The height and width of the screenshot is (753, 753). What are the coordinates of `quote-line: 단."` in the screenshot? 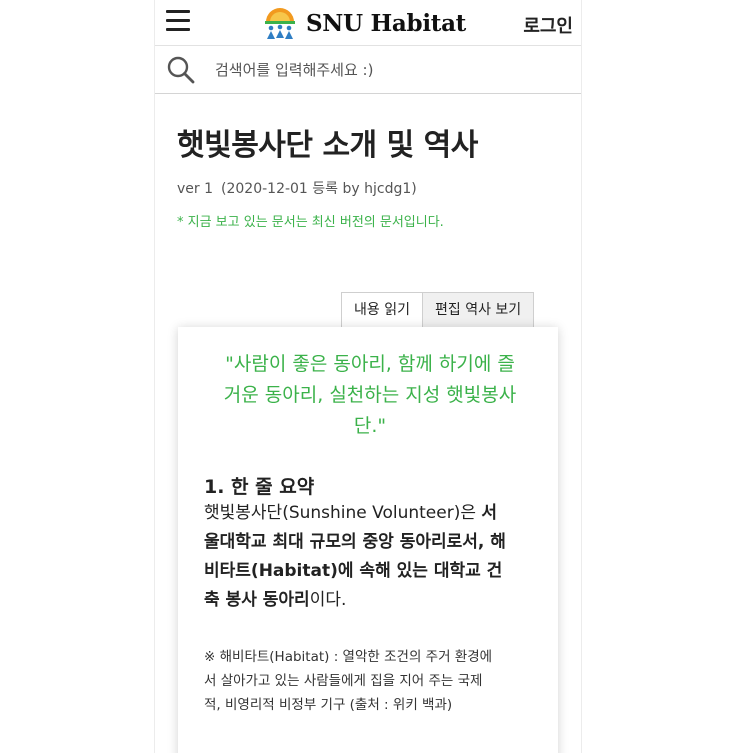 It's located at (370, 426).